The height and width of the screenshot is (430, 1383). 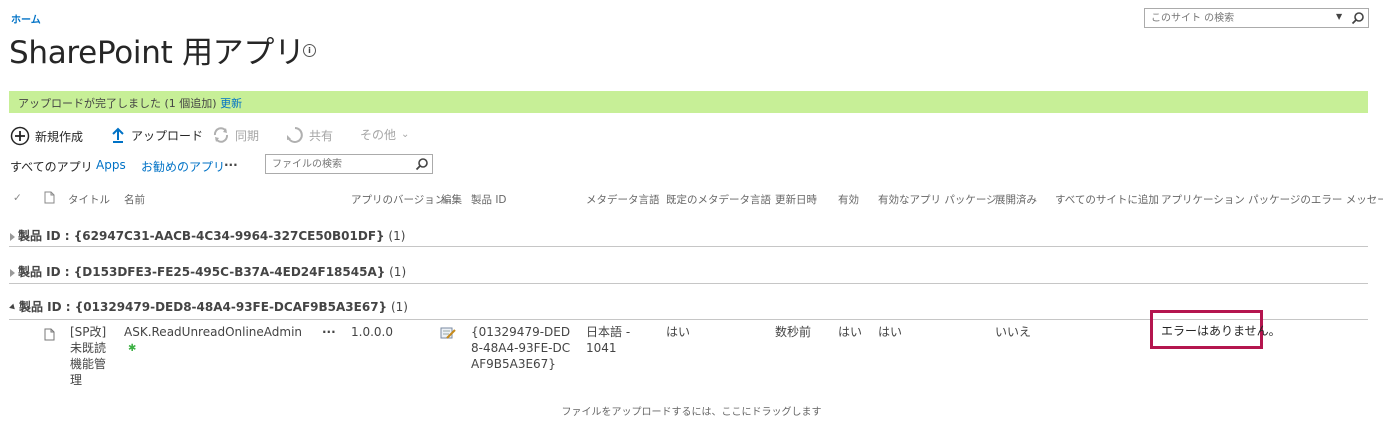 What do you see at coordinates (850, 332) in the screenshot?
I see `row-enabled: はい` at bounding box center [850, 332].